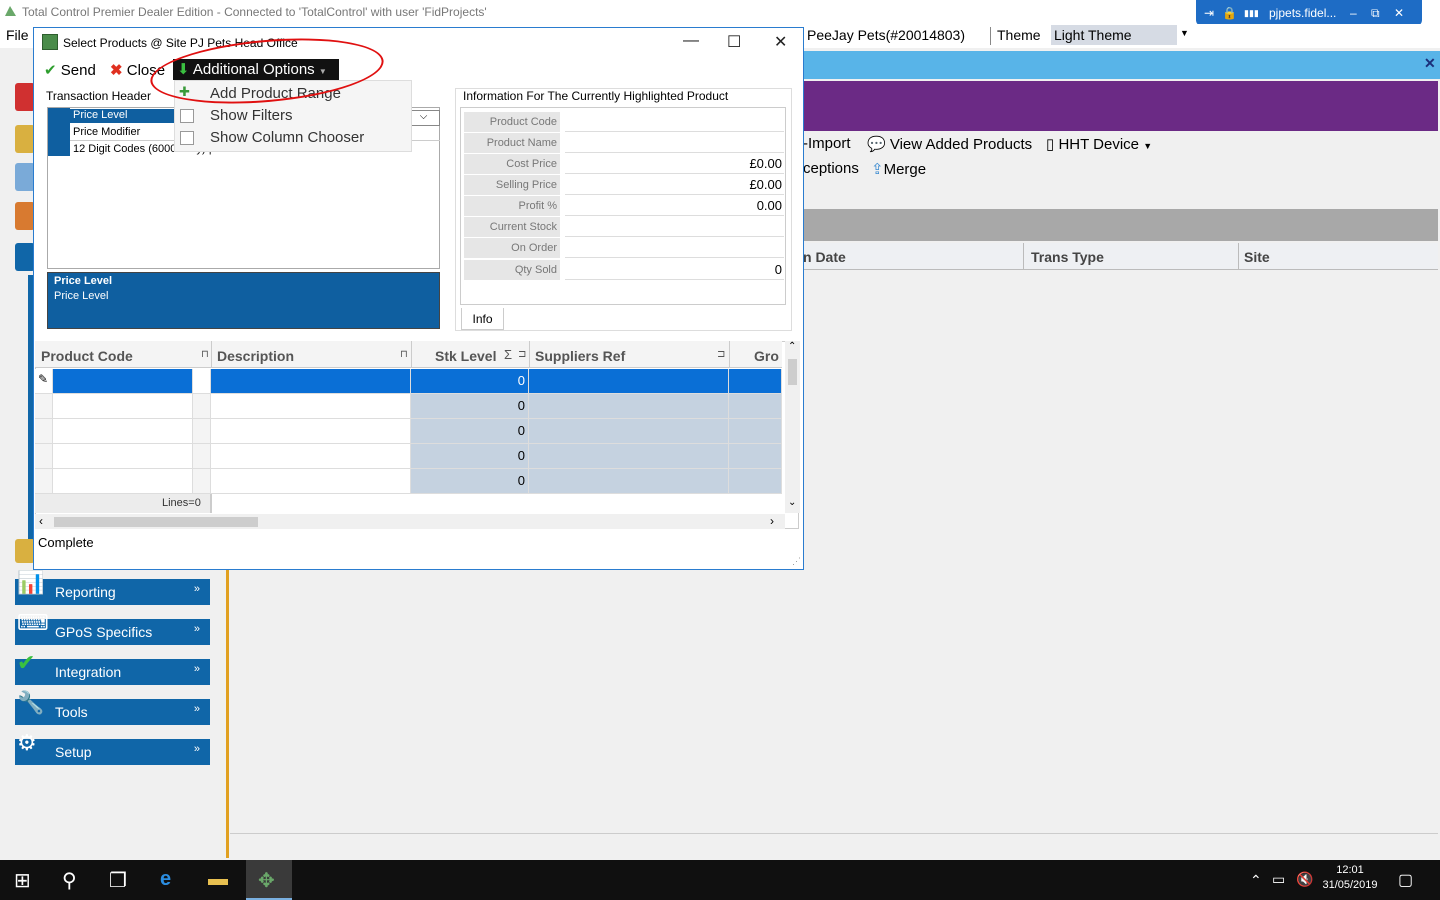  What do you see at coordinates (792, 346) in the screenshot?
I see `scroll-up-icon: ⌃` at bounding box center [792, 346].